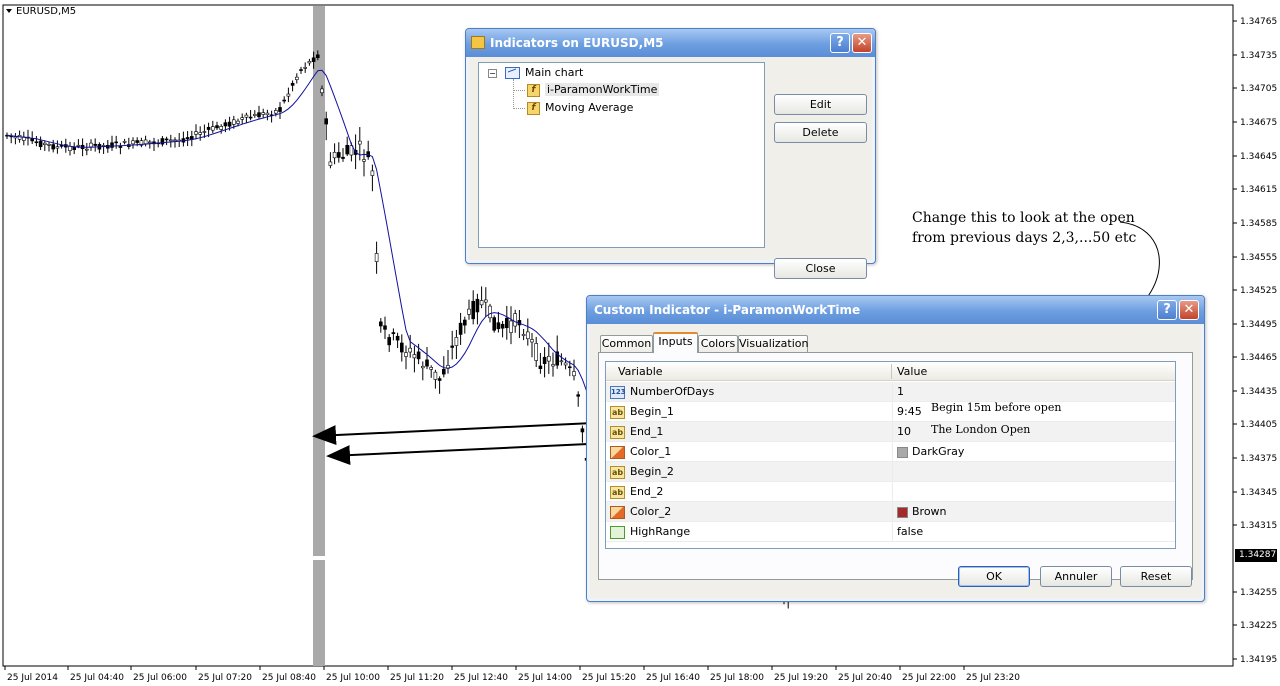 The width and height of the screenshot is (1280, 686). I want to click on price-label: 1.34645, so click(1258, 157).